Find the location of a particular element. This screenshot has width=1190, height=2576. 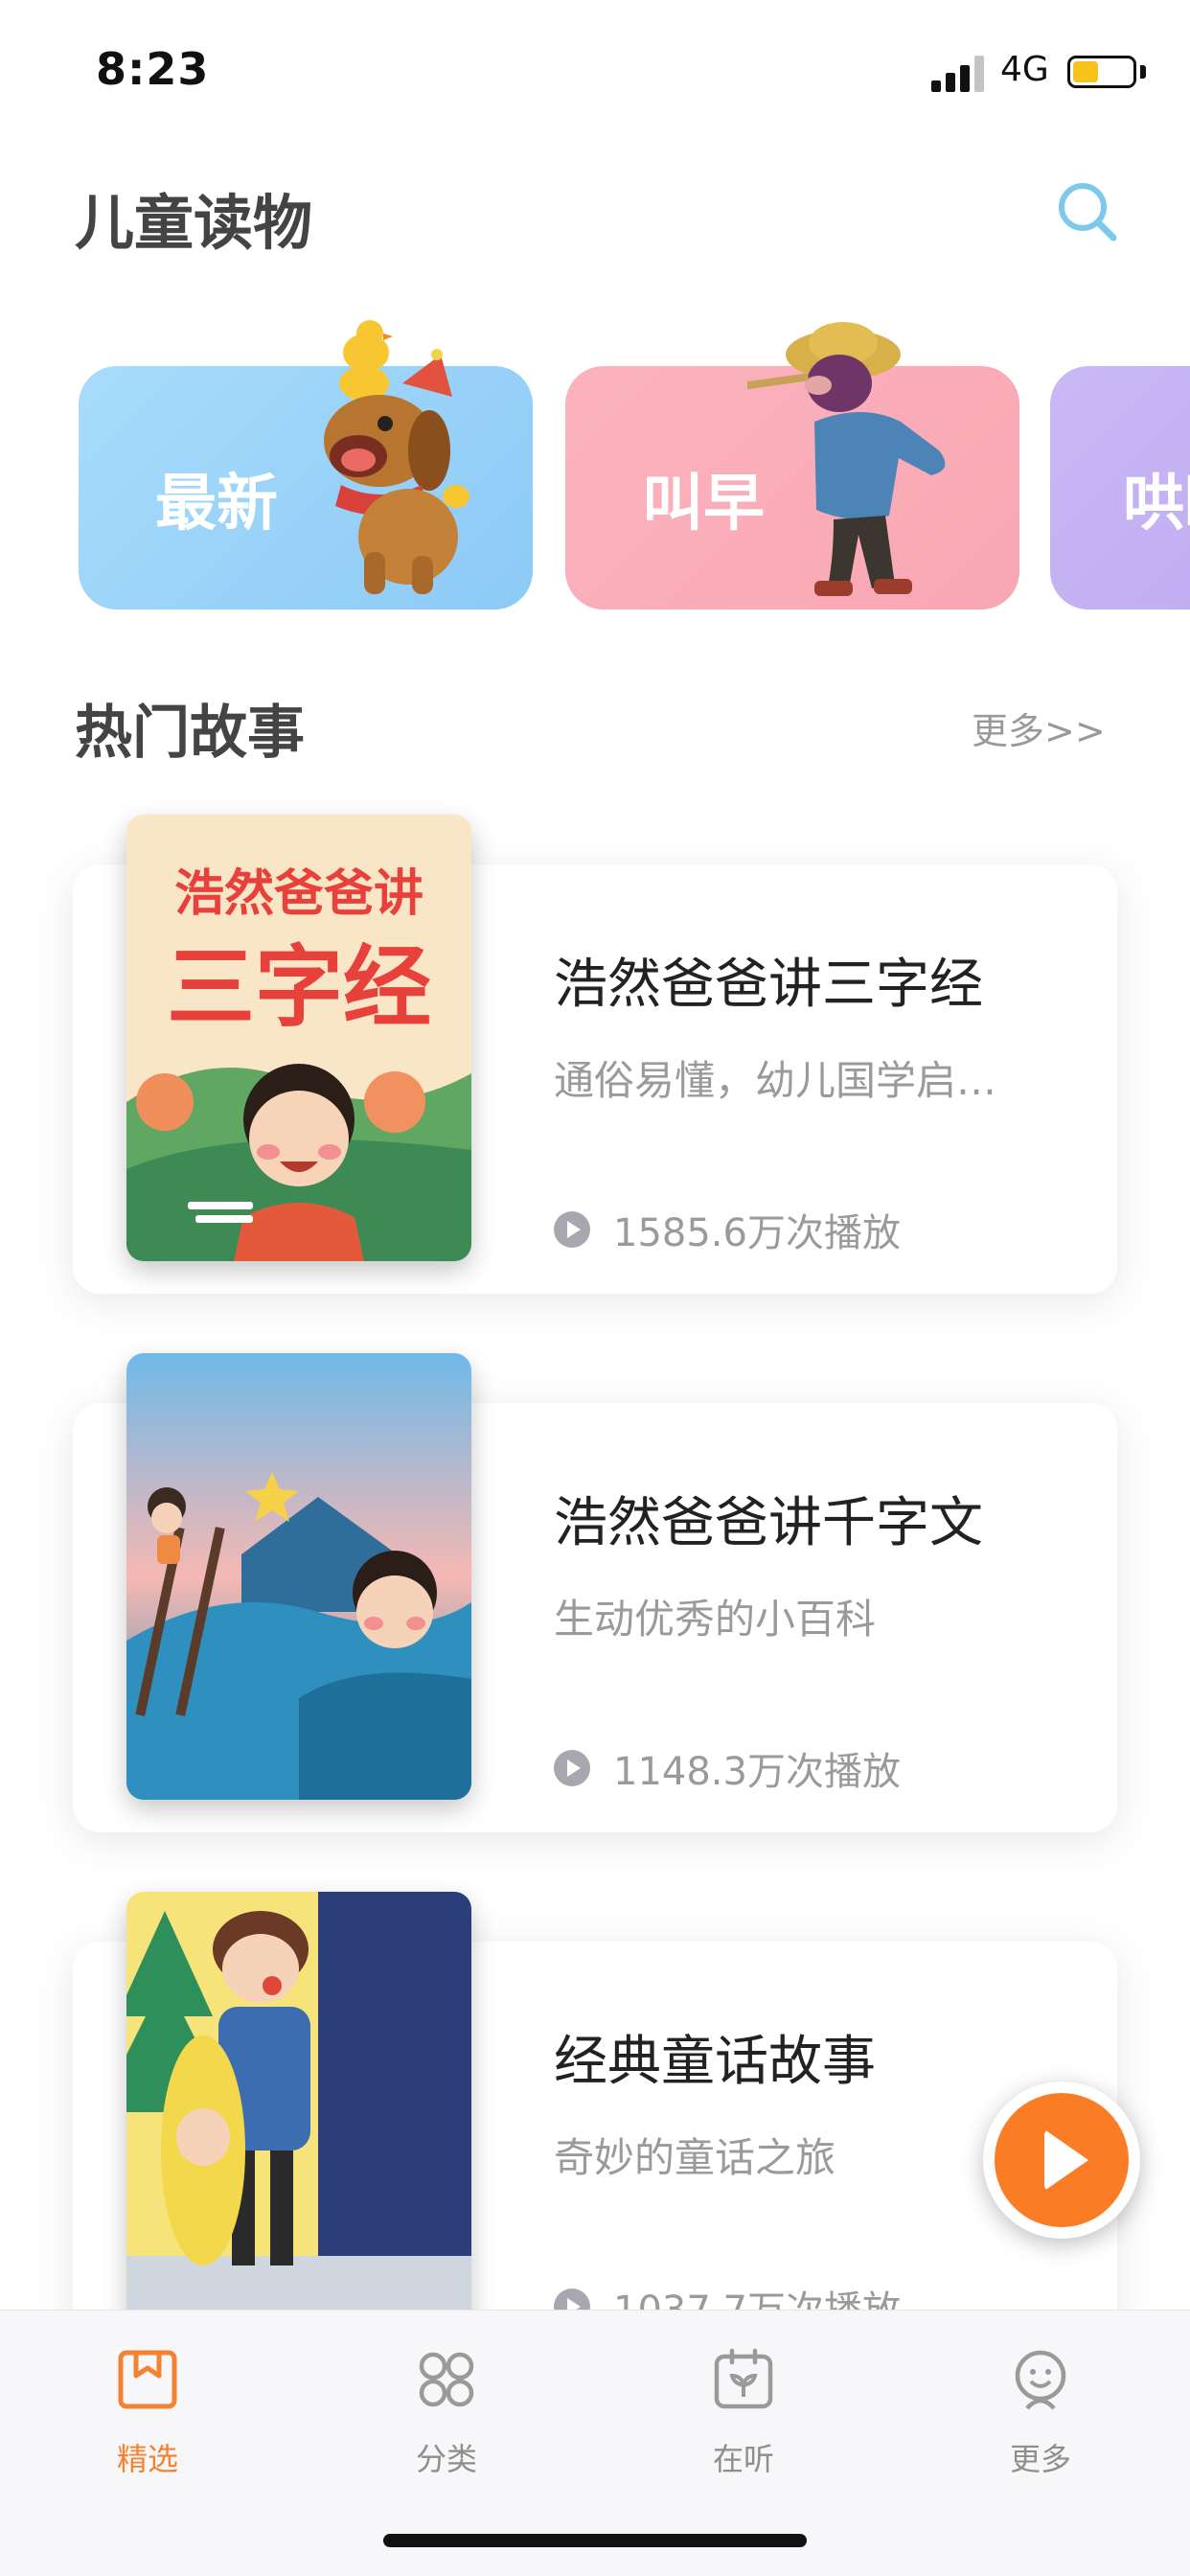

cover-title-line2: 三字经 is located at coordinates (298, 987).